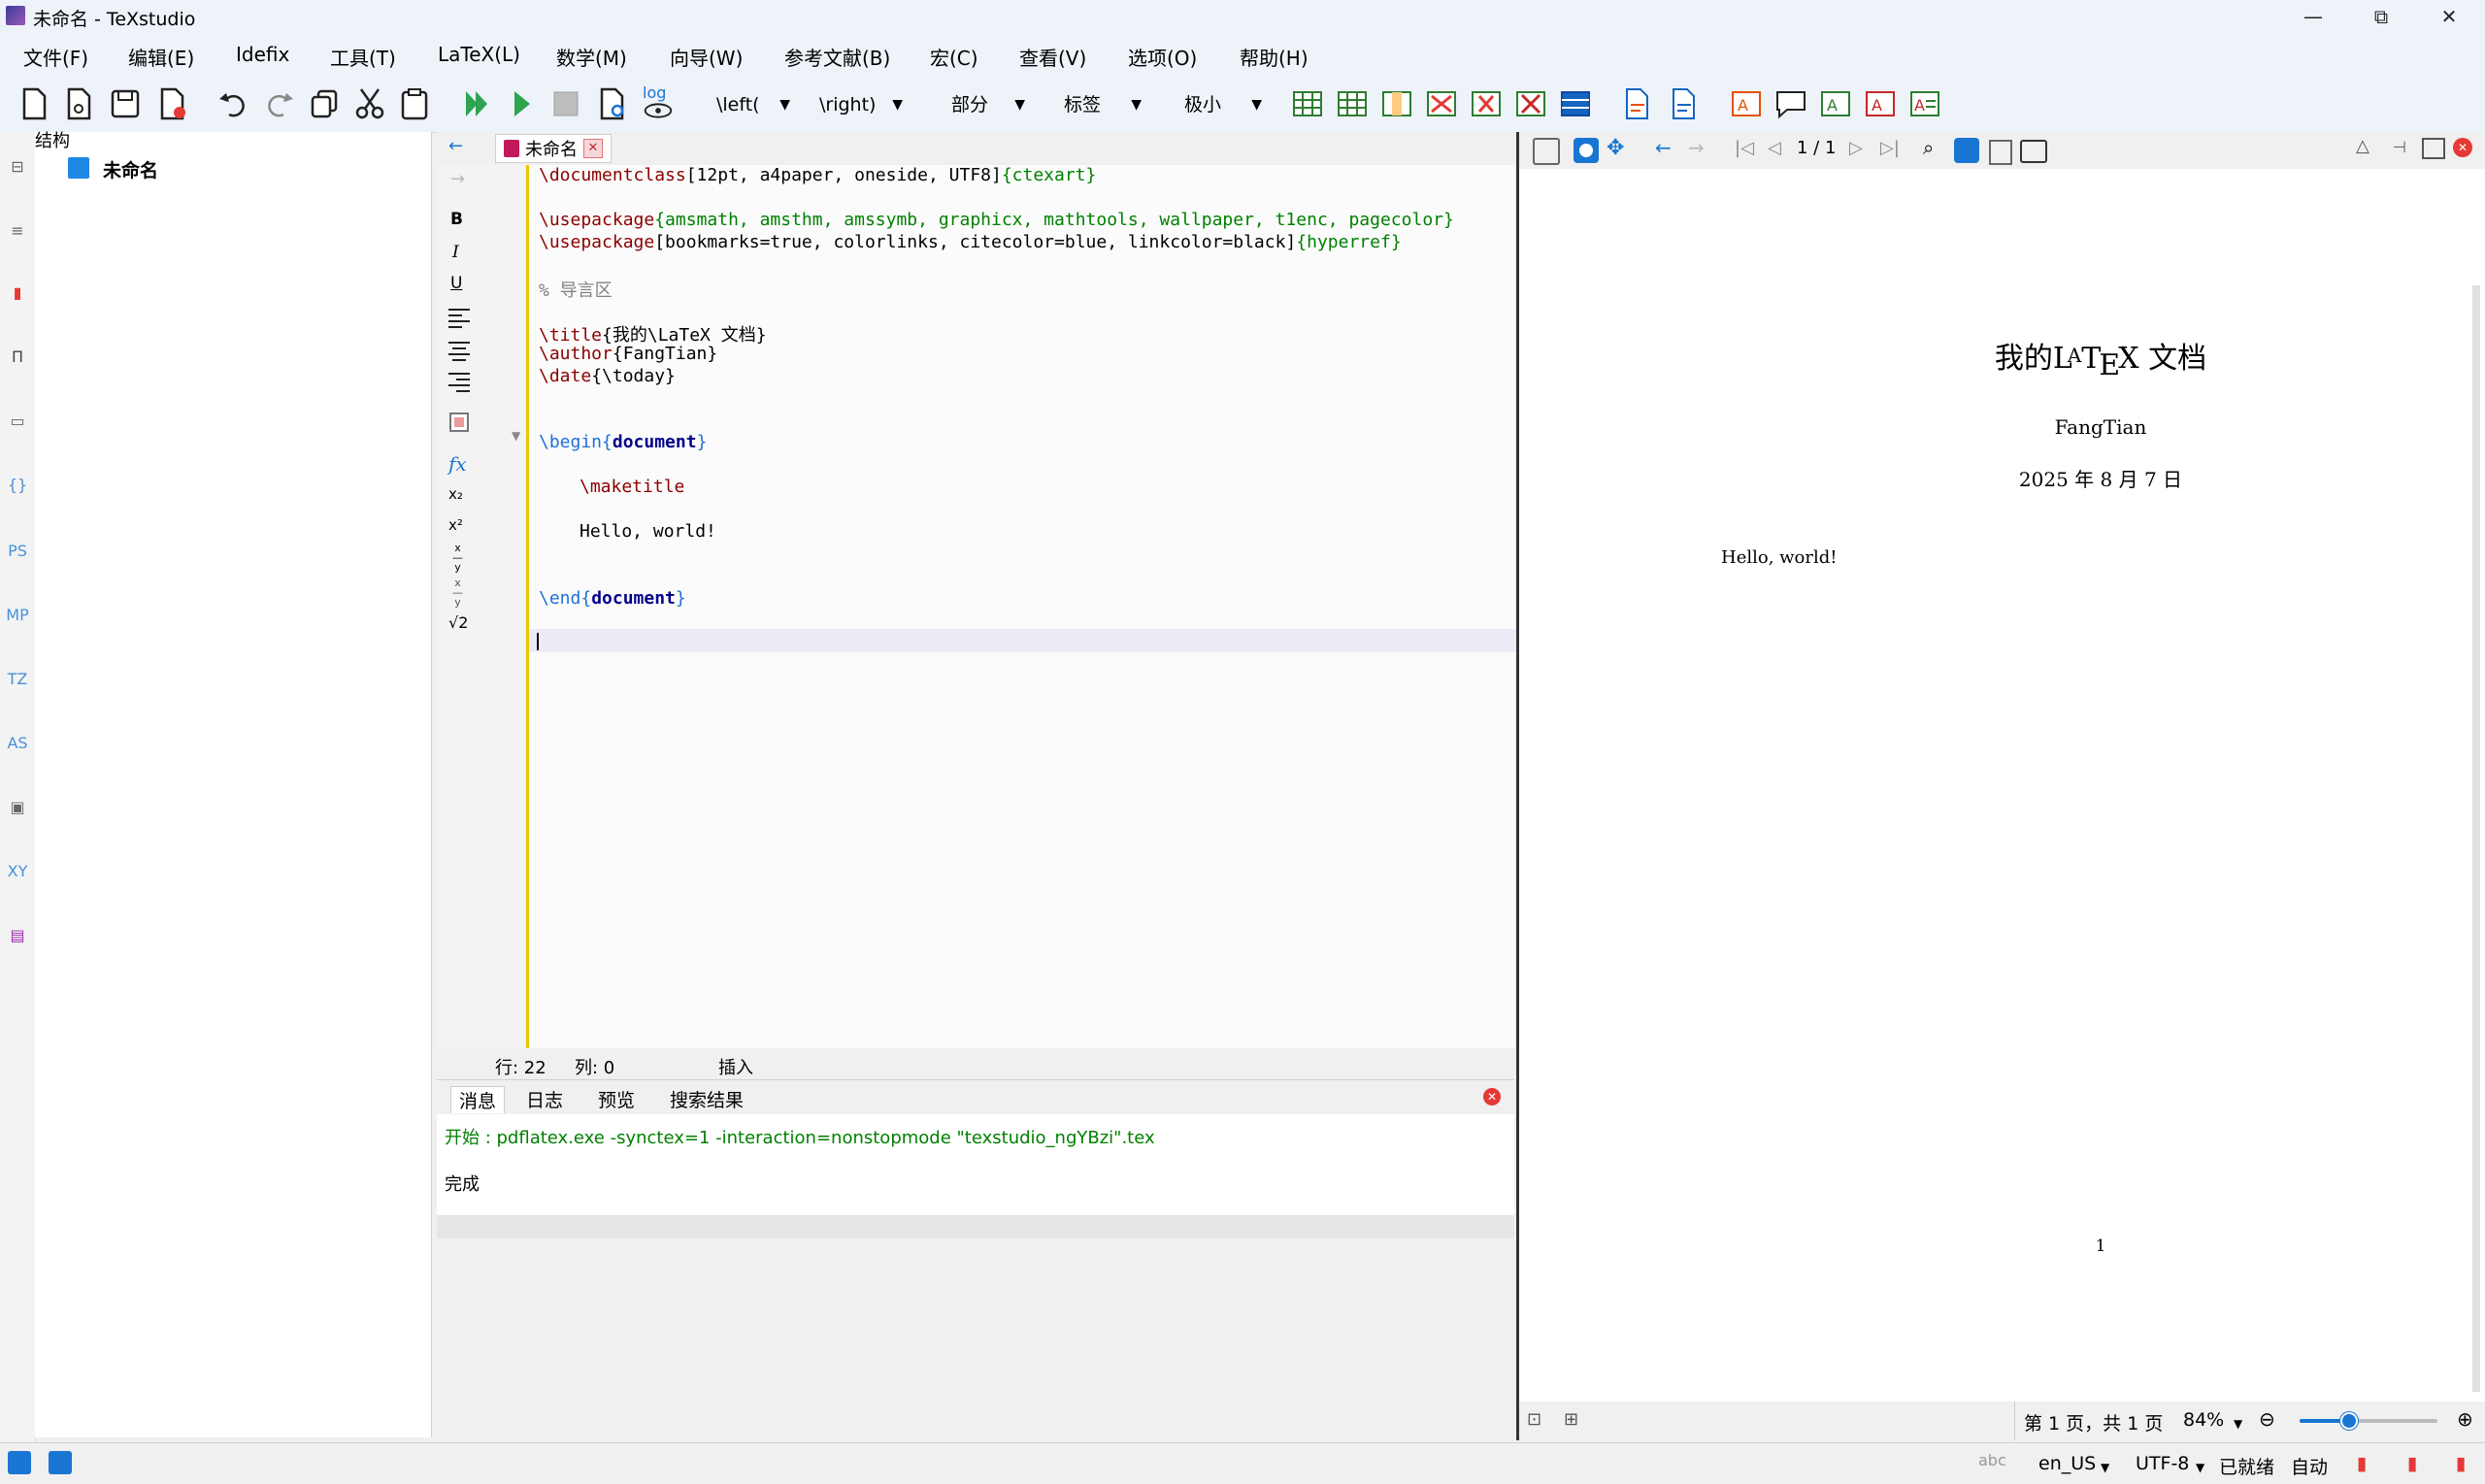 The height and width of the screenshot is (1484, 2485). I want to click on collapse-icon: △, so click(2363, 146).